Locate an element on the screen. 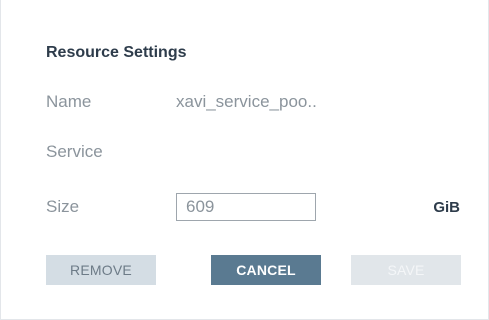 Image resolution: width=489 pixels, height=320 pixels. name-label: Name is located at coordinates (69, 101).